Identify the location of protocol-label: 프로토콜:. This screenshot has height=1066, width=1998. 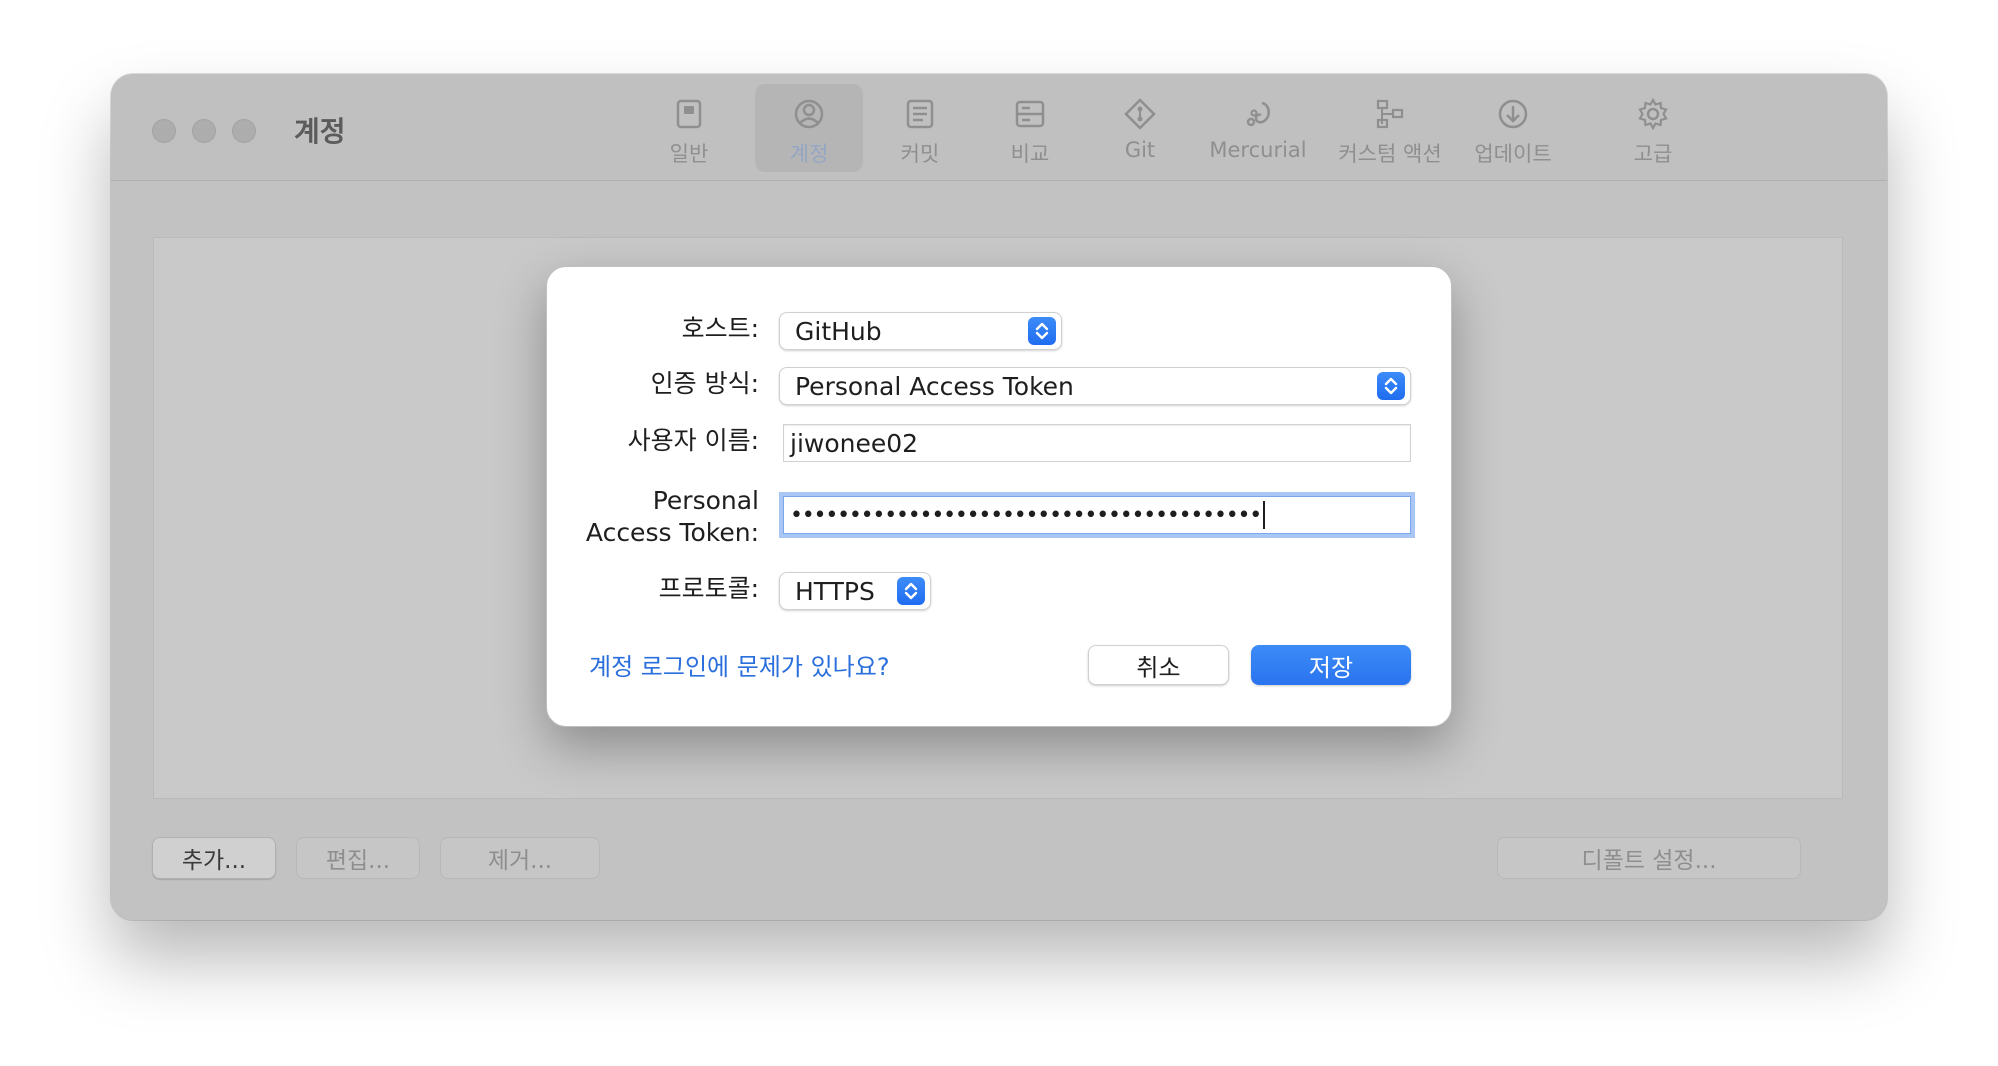
(708, 588).